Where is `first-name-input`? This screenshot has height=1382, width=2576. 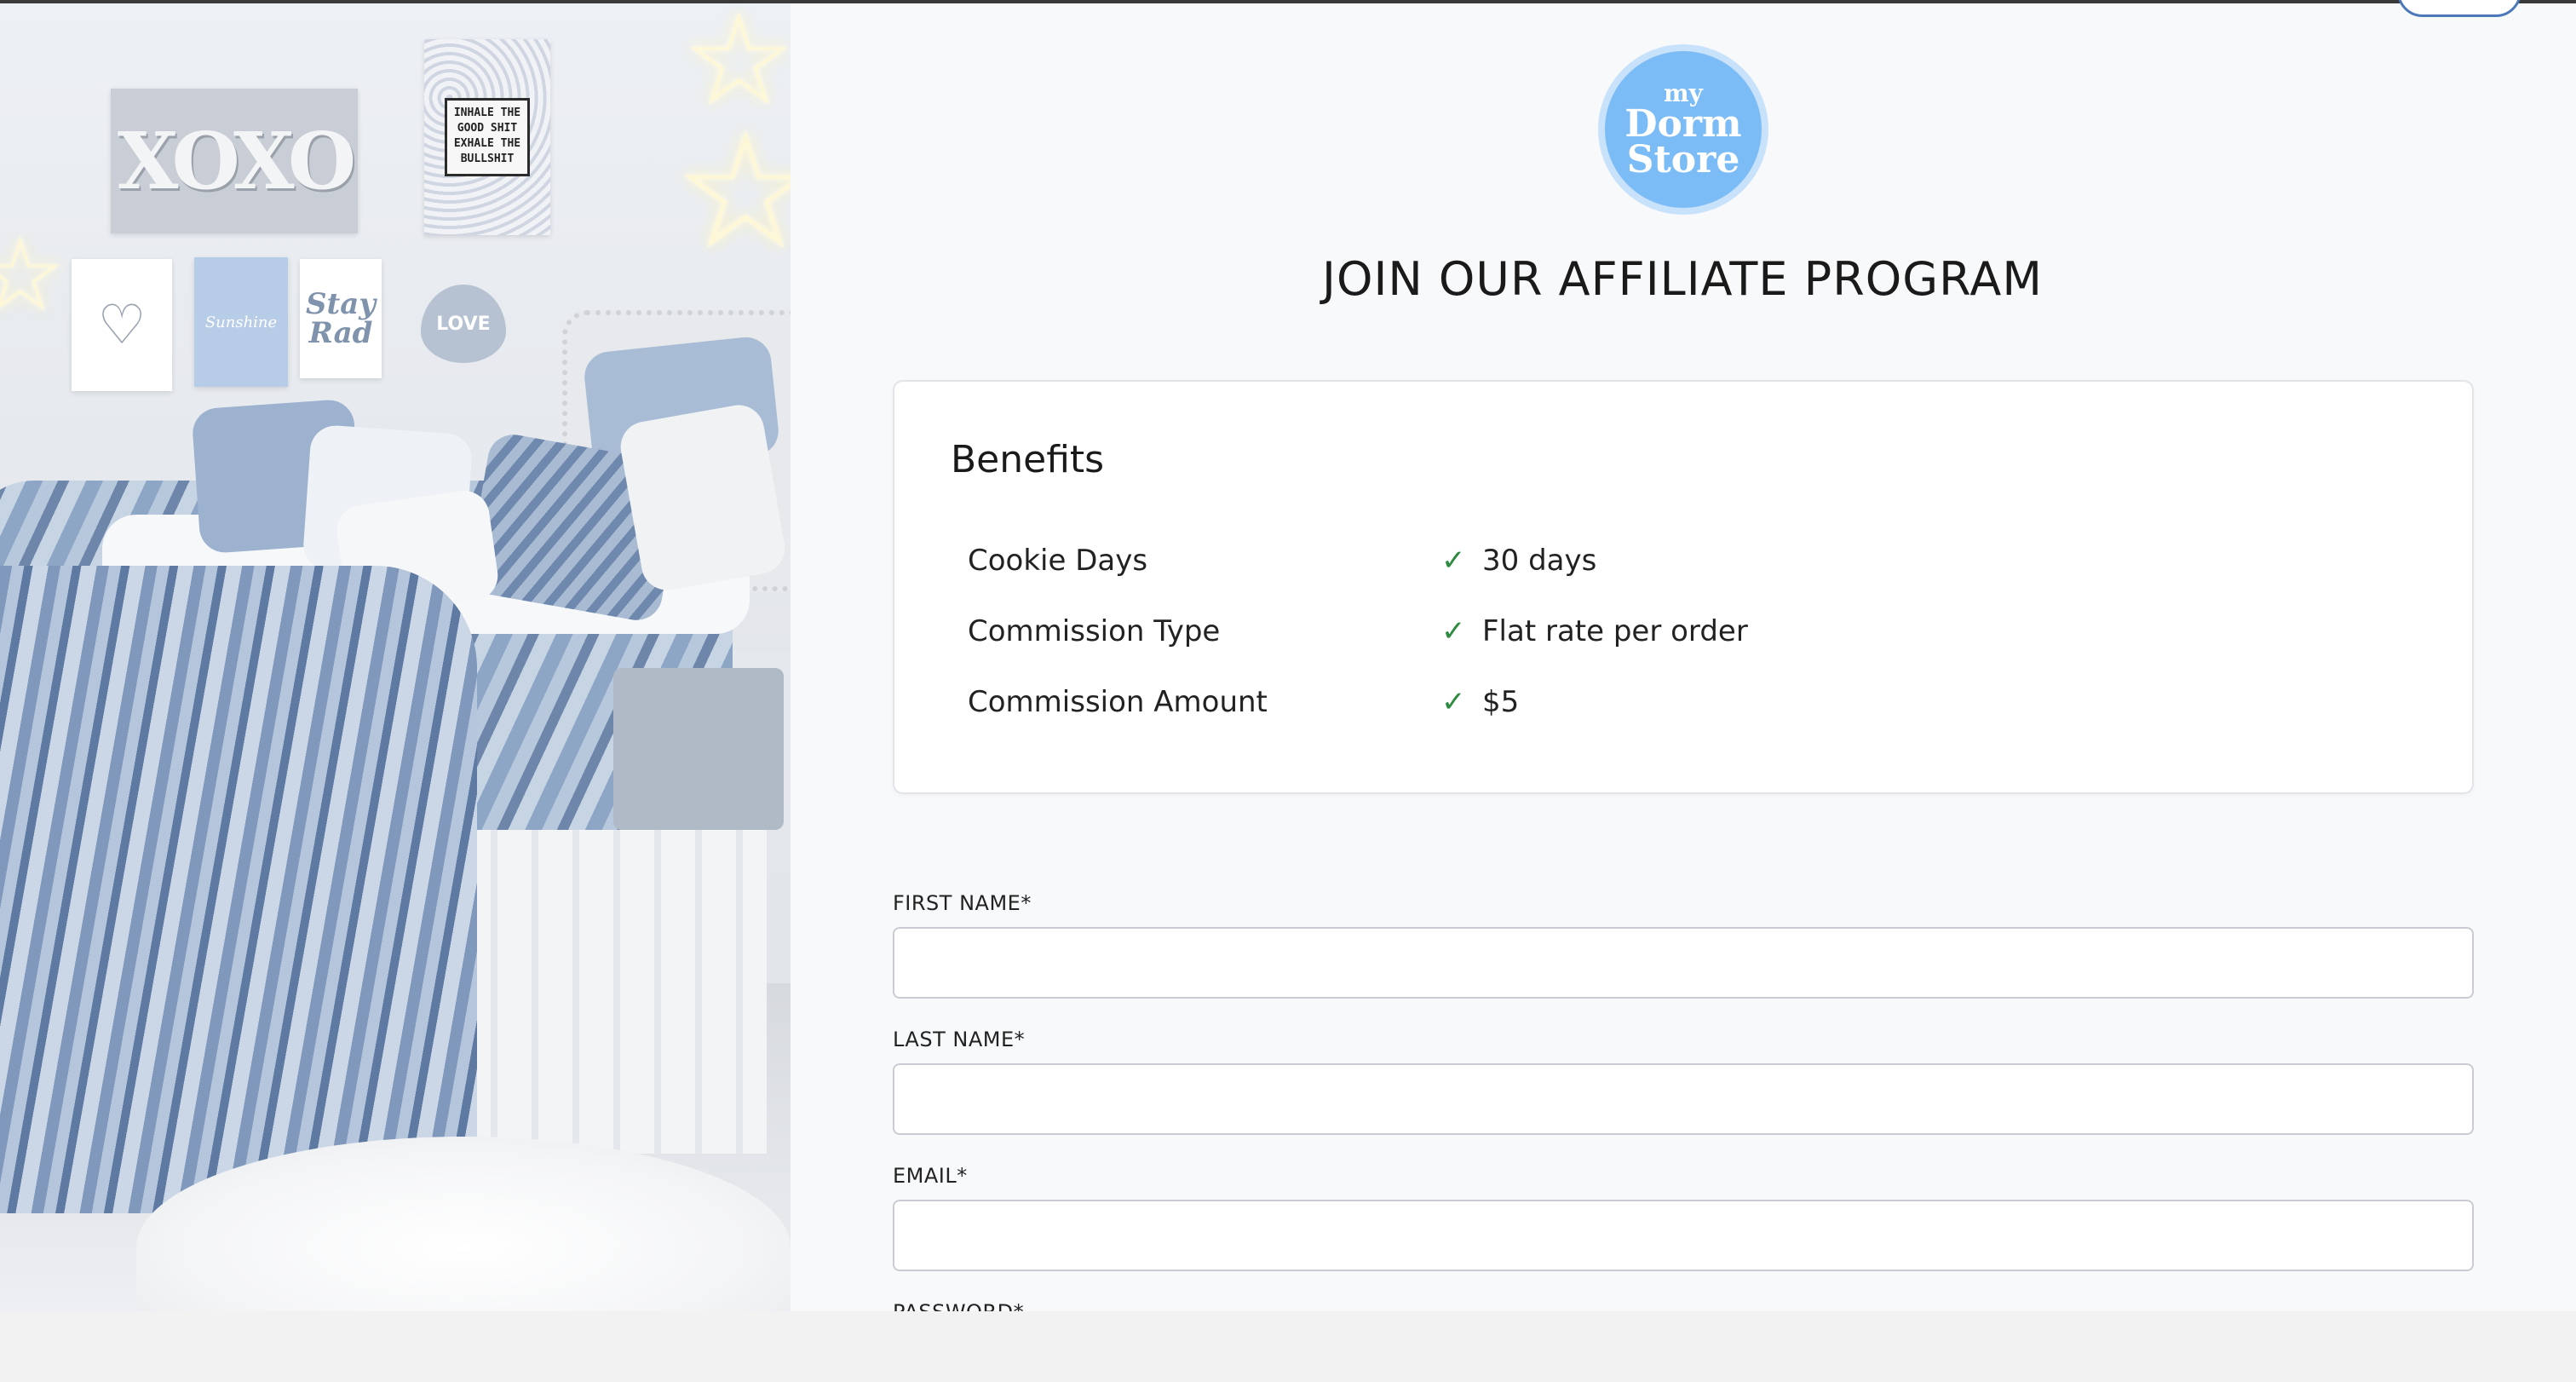 first-name-input is located at coordinates (1683, 963).